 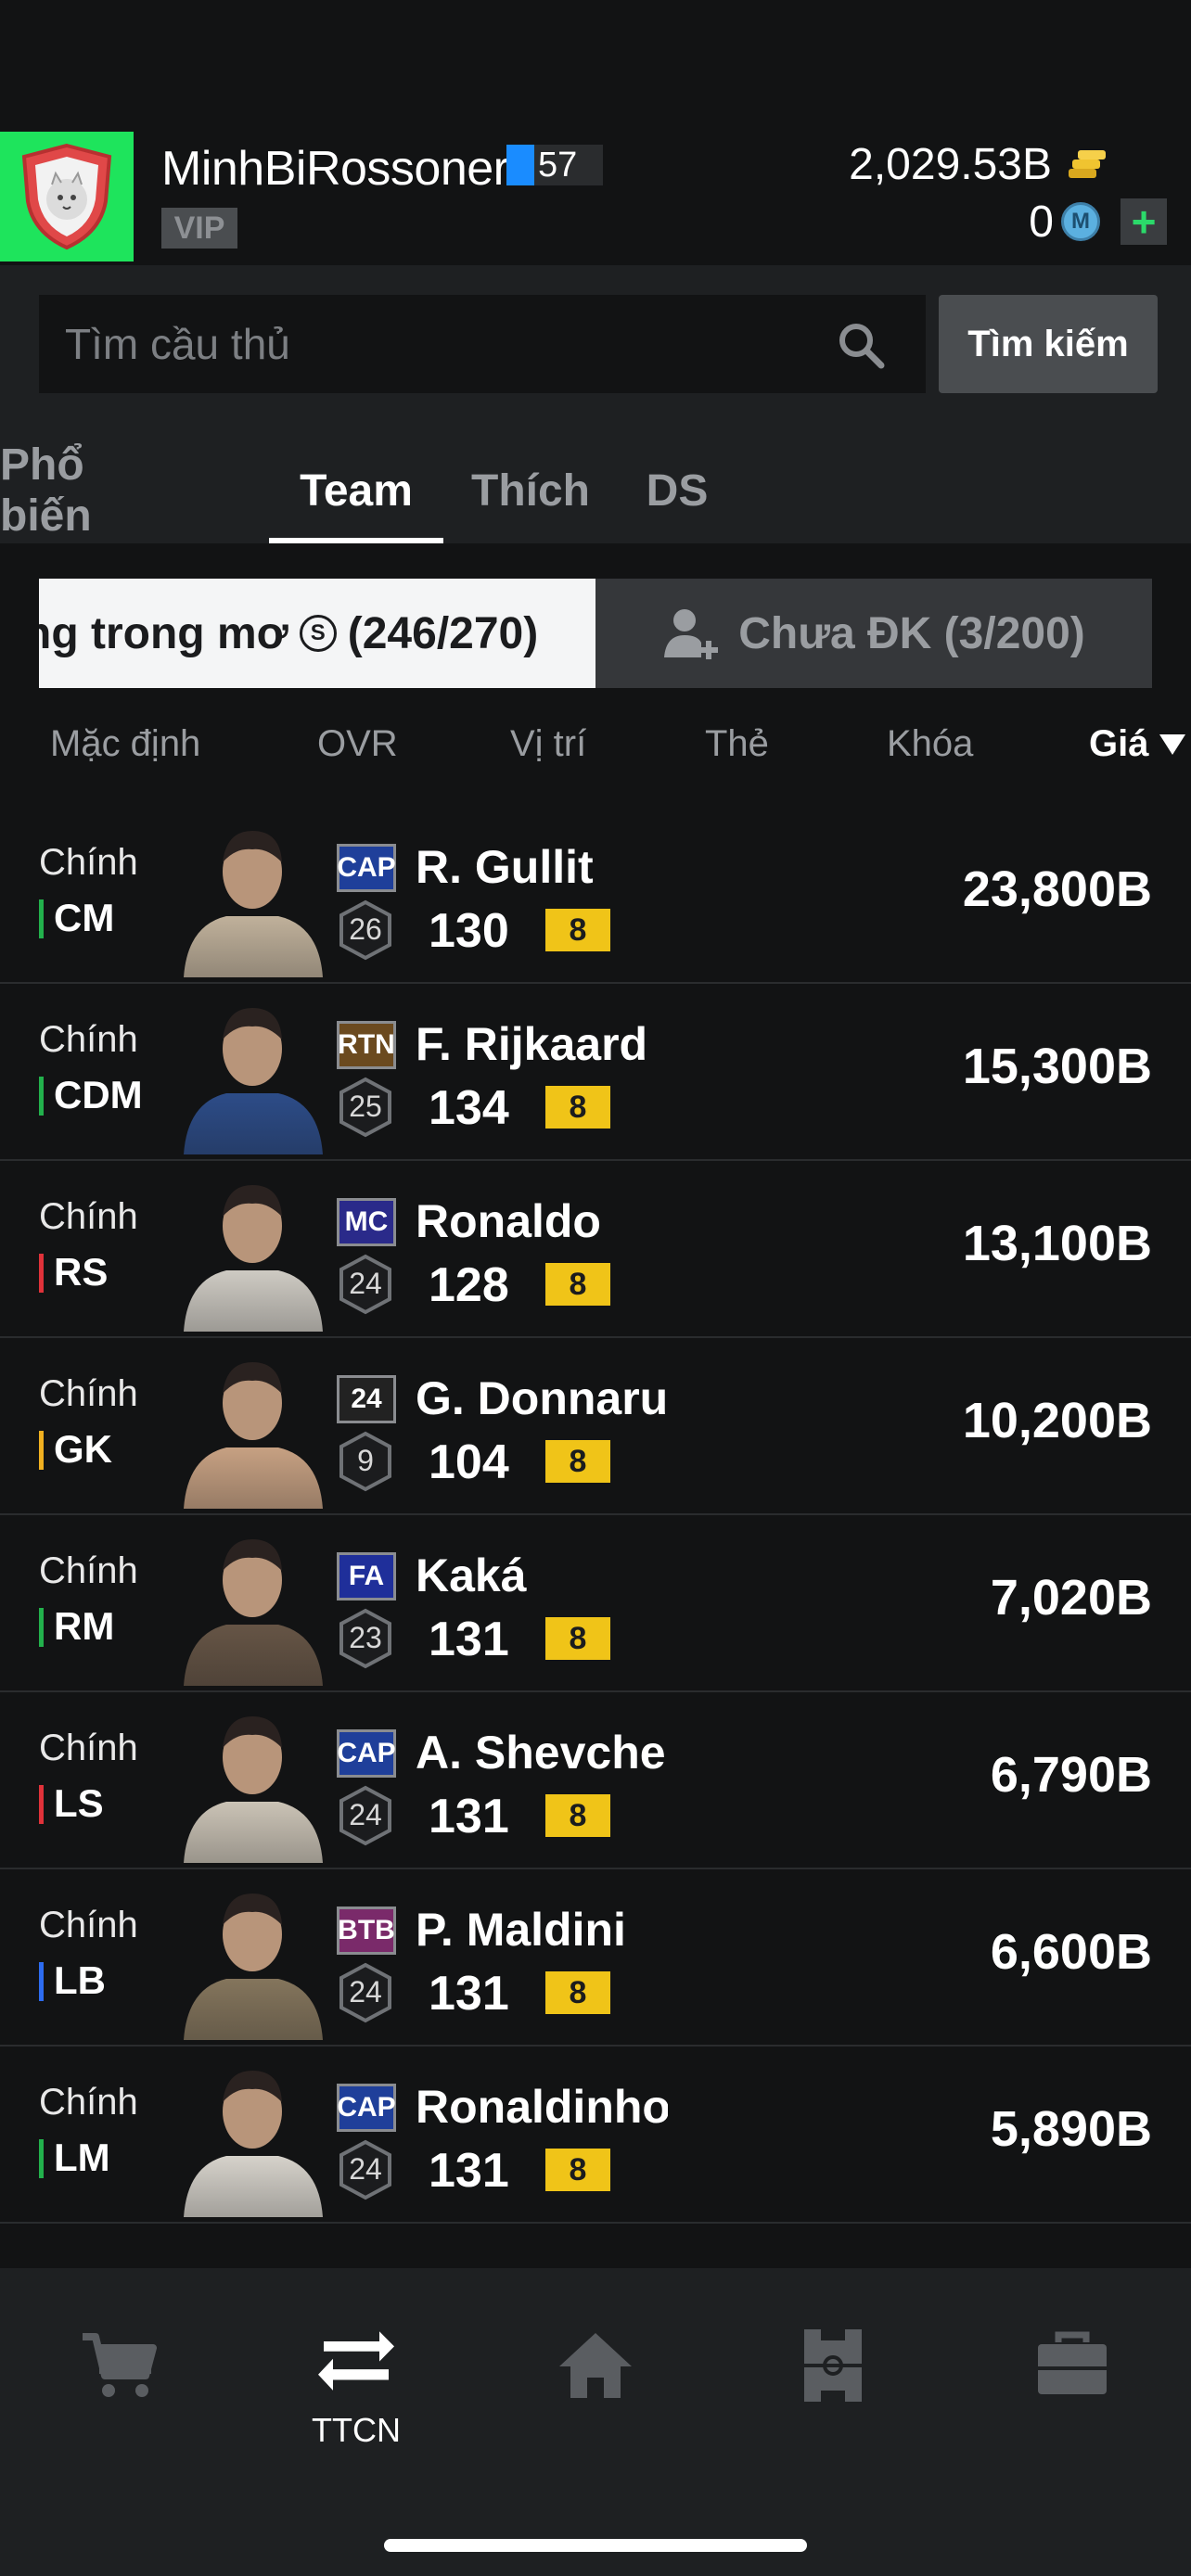 I want to click on formation-icon, so click(x=833, y=2366).